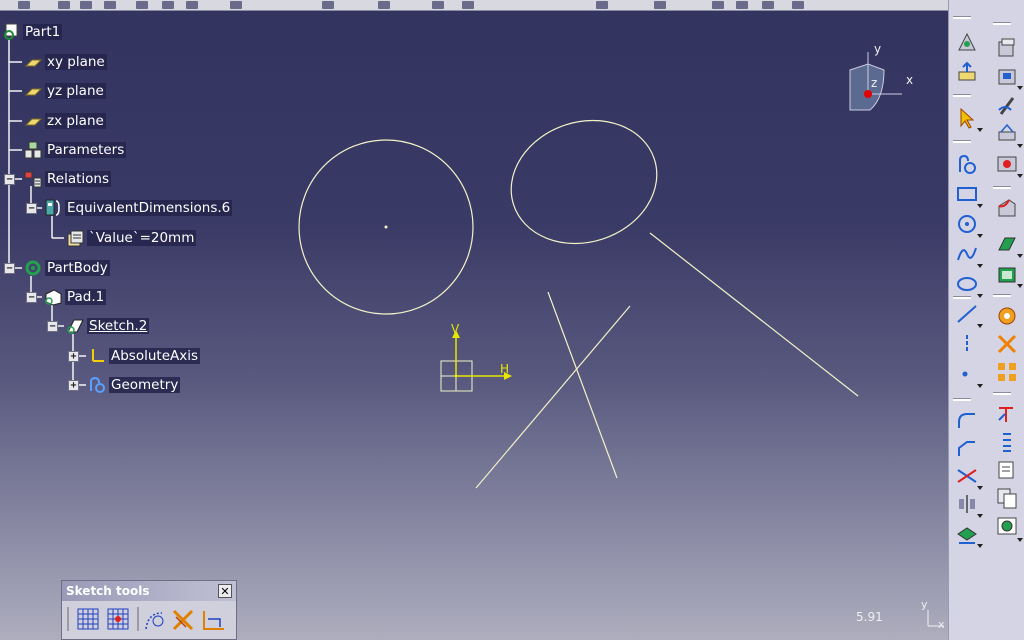 Image resolution: width=1024 pixels, height=640 pixels. I want to click on snap-to-point-icon, so click(88, 619).